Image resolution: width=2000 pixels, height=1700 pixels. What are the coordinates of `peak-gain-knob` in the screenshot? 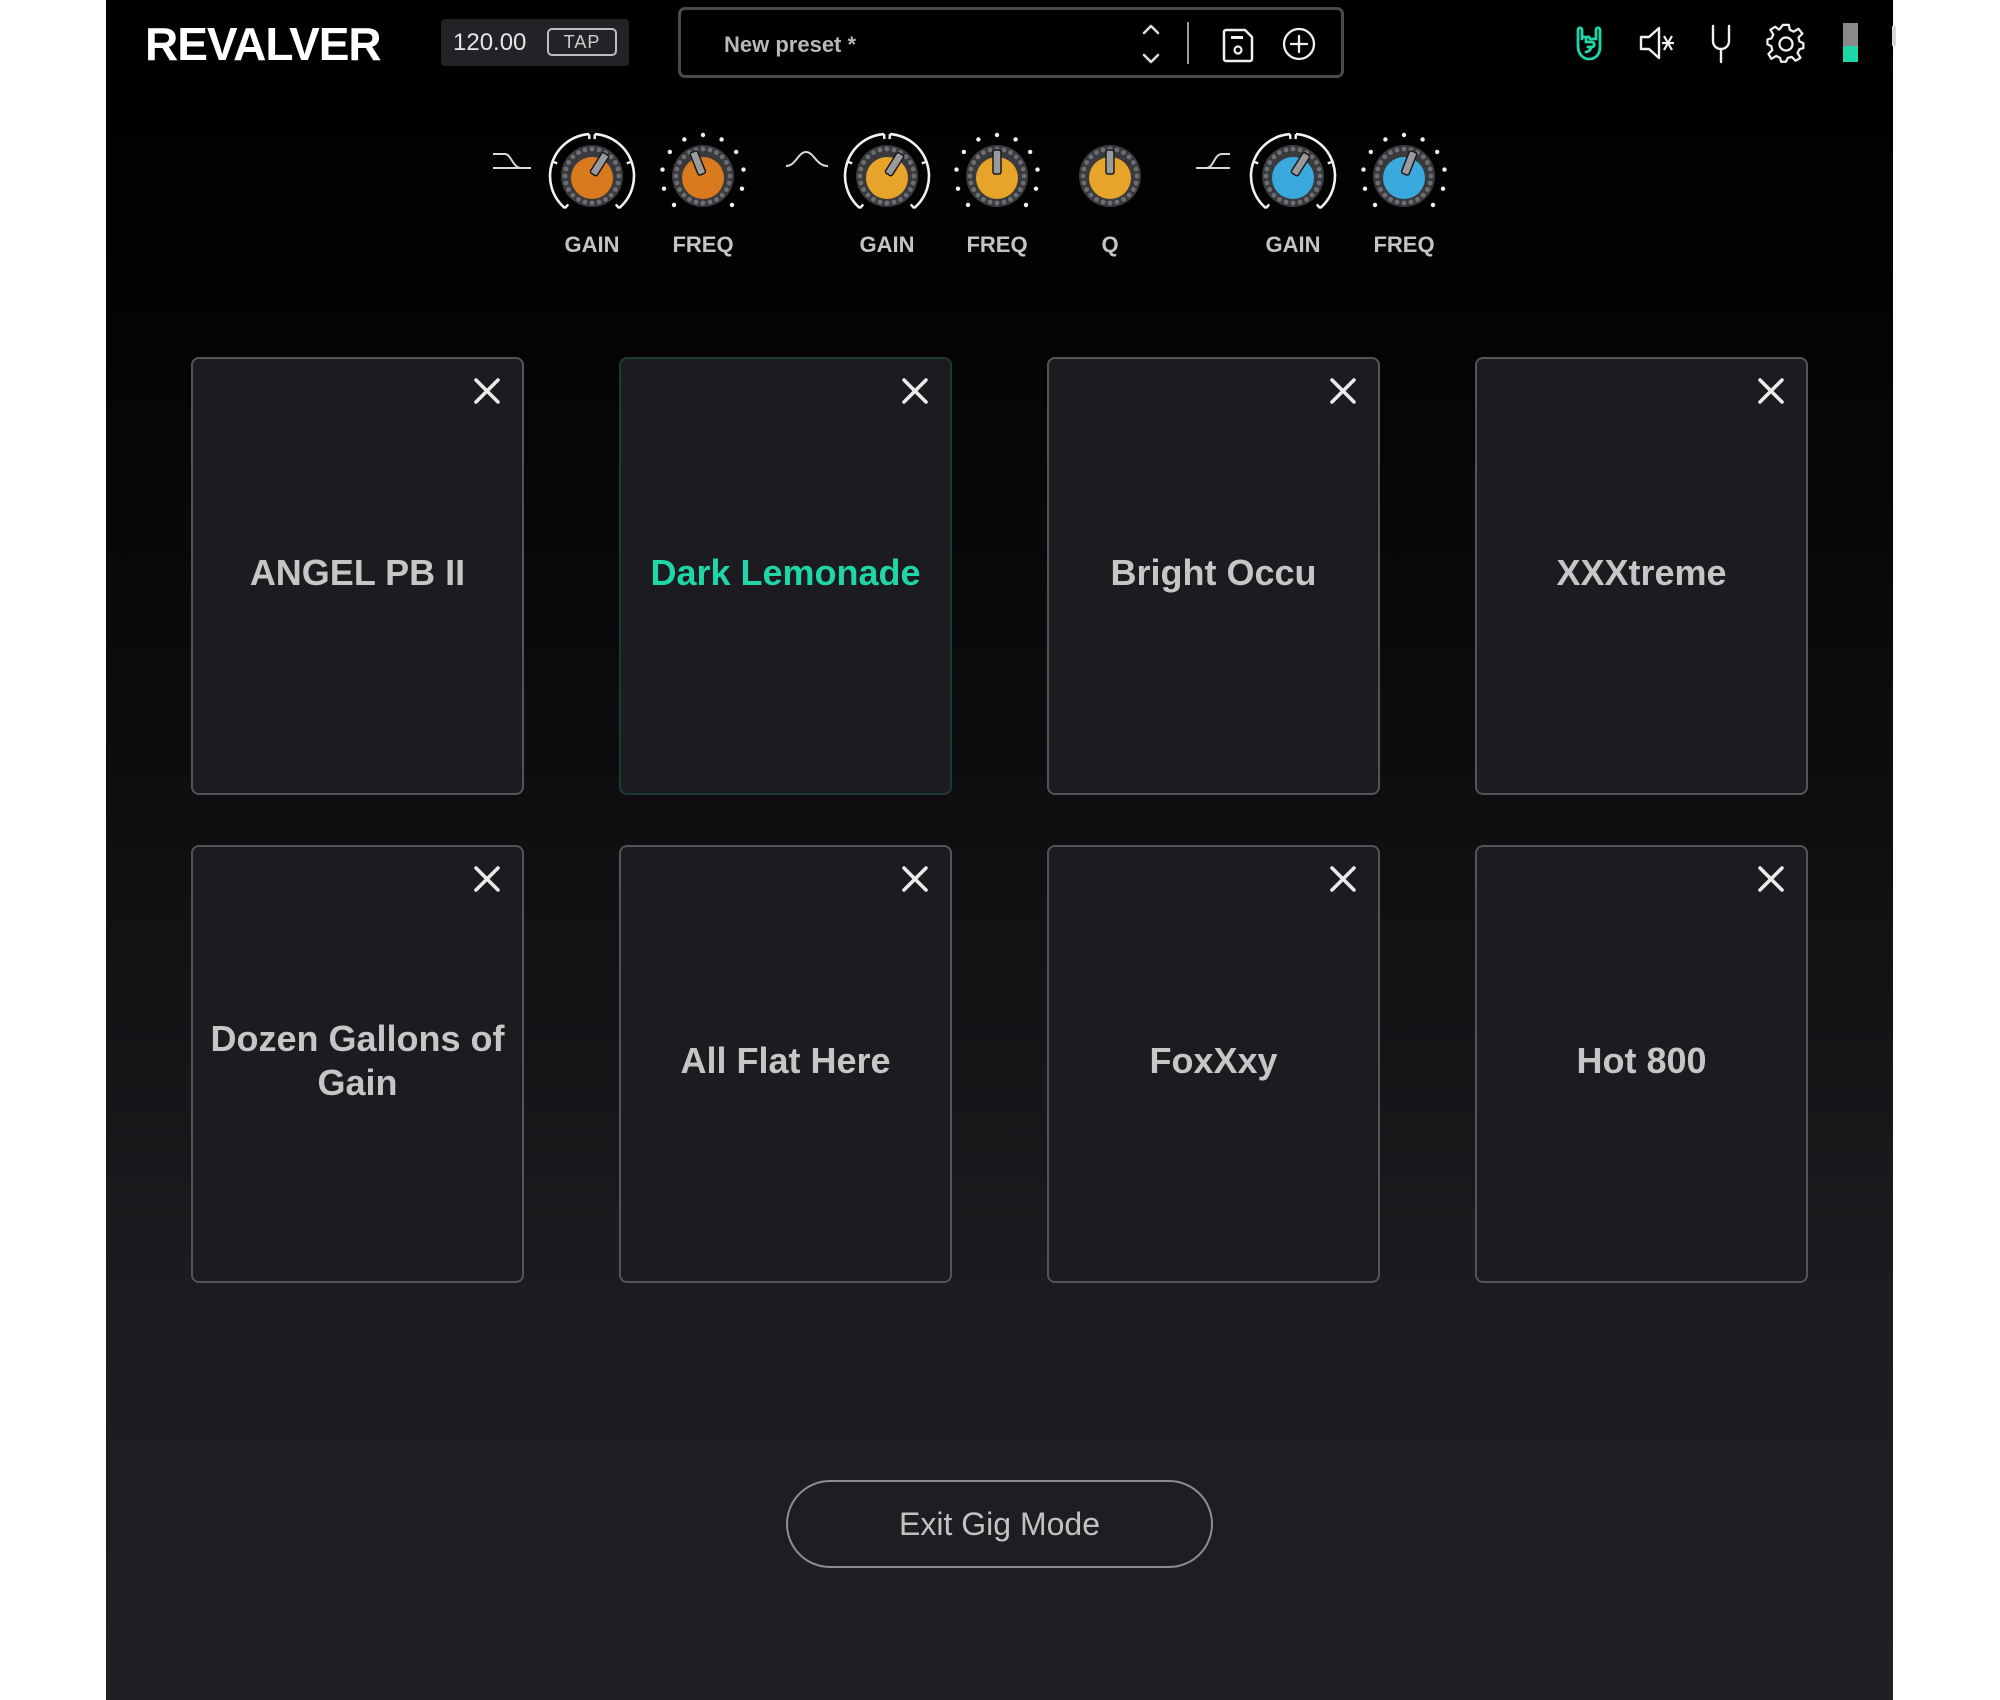 It's located at (887, 176).